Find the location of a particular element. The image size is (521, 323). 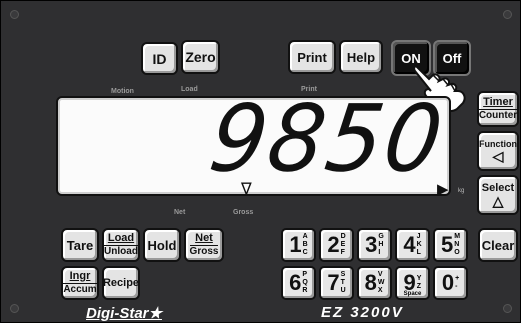

hold-button: Hold is located at coordinates (162, 245).